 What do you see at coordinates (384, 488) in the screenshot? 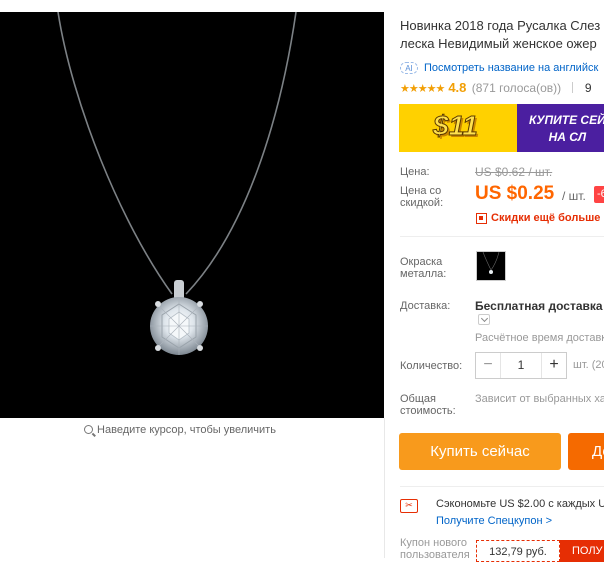
I see `column-divider` at bounding box center [384, 488].